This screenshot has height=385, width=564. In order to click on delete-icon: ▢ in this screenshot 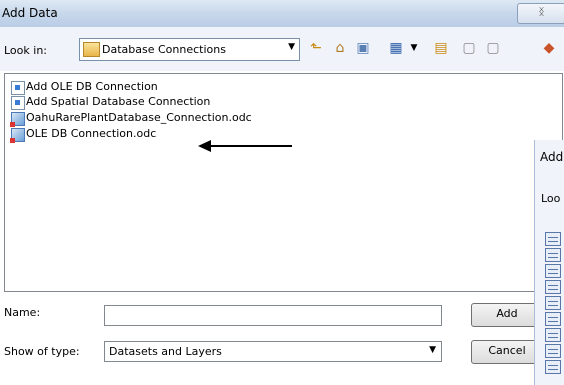, I will do `click(493, 48)`.